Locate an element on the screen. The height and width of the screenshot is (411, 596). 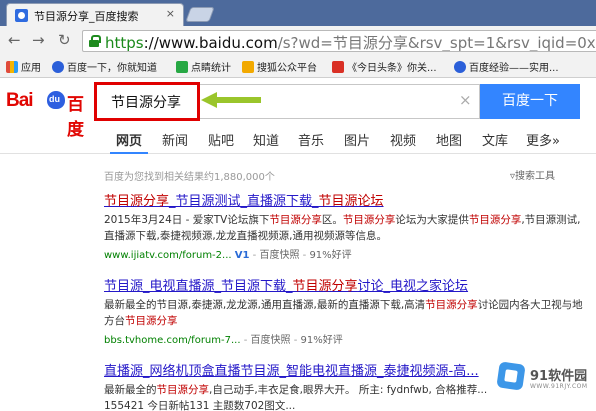
bookmark-baidu: 百度一下，你就知道 is located at coordinates (104, 66).